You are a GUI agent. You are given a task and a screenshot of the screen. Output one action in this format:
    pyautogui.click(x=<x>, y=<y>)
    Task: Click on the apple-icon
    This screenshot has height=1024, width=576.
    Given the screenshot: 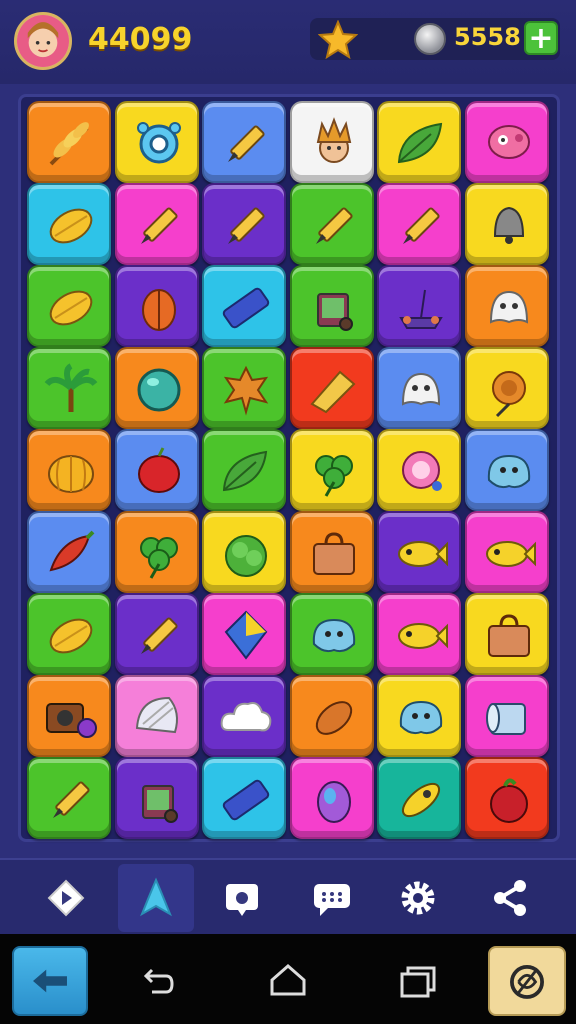 What is the action you would take?
    pyautogui.click(x=158, y=470)
    